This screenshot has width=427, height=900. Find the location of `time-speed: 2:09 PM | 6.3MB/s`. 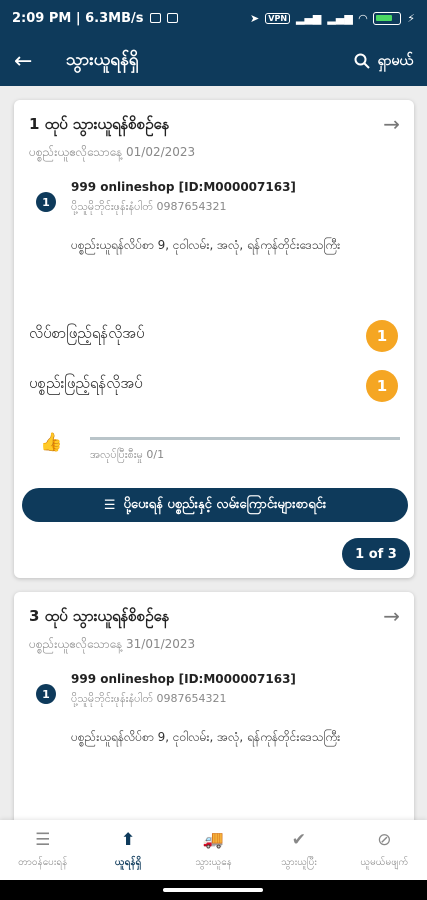

time-speed: 2:09 PM | 6.3MB/s is located at coordinates (78, 18).